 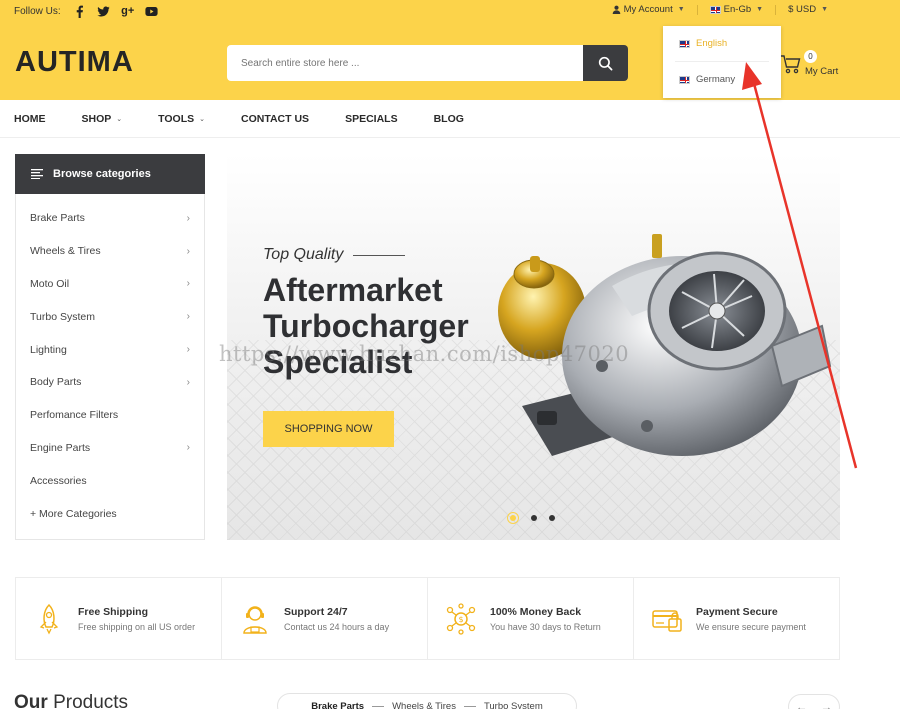 What do you see at coordinates (74, 62) in the screenshot?
I see `site-logo: AUTIMA` at bounding box center [74, 62].